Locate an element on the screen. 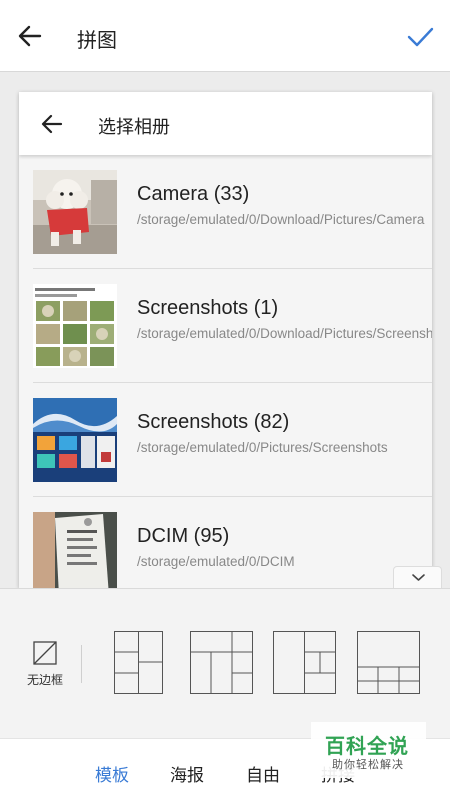  dialog-header: 选择相册 is located at coordinates (225, 123).